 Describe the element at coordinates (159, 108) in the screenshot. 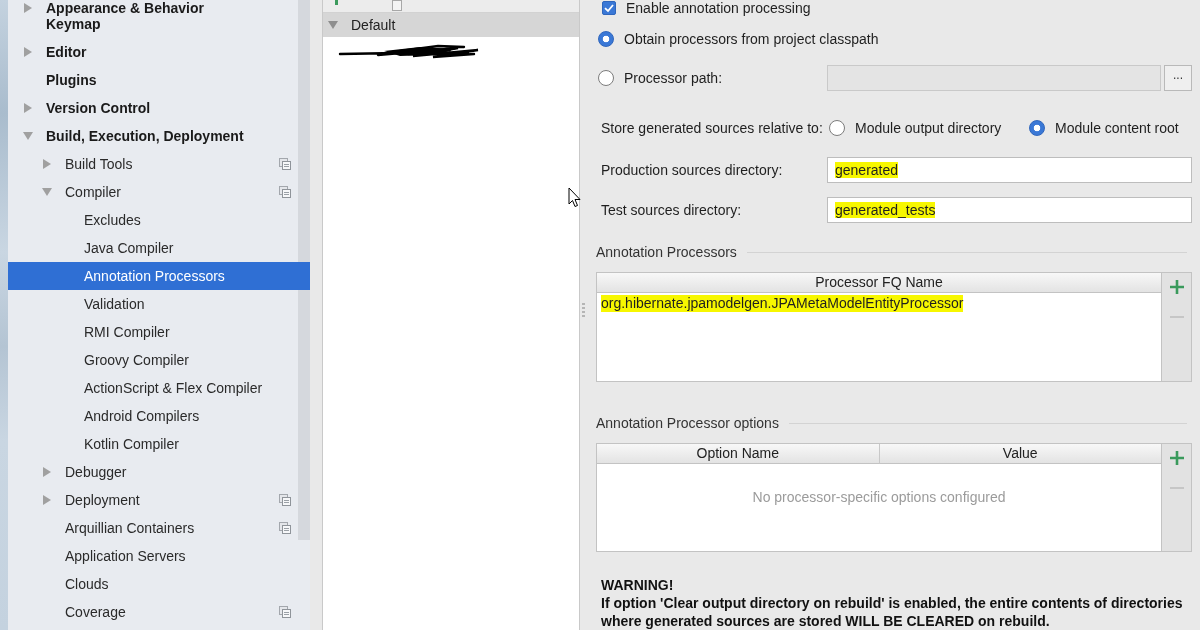

I see `tree-item: Version Control` at that location.